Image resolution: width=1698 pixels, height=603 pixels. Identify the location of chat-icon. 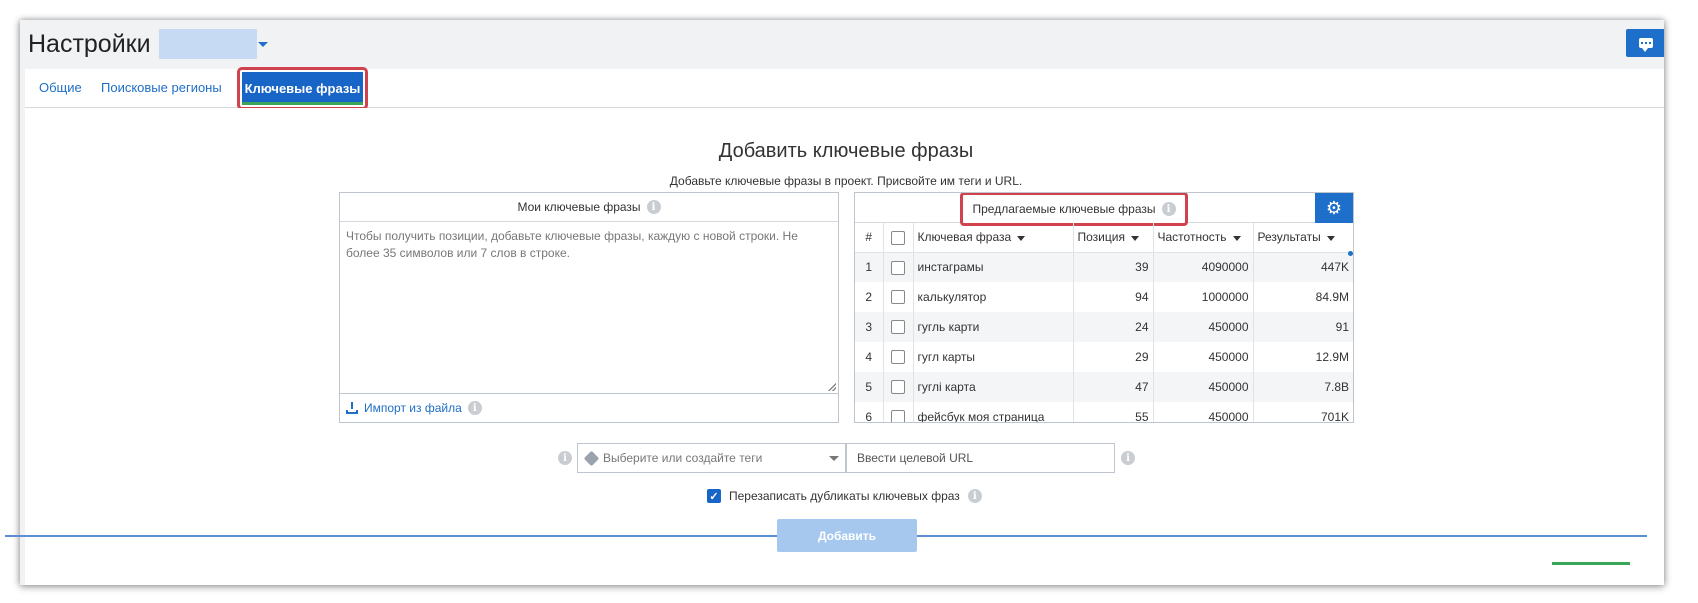
(1646, 45).